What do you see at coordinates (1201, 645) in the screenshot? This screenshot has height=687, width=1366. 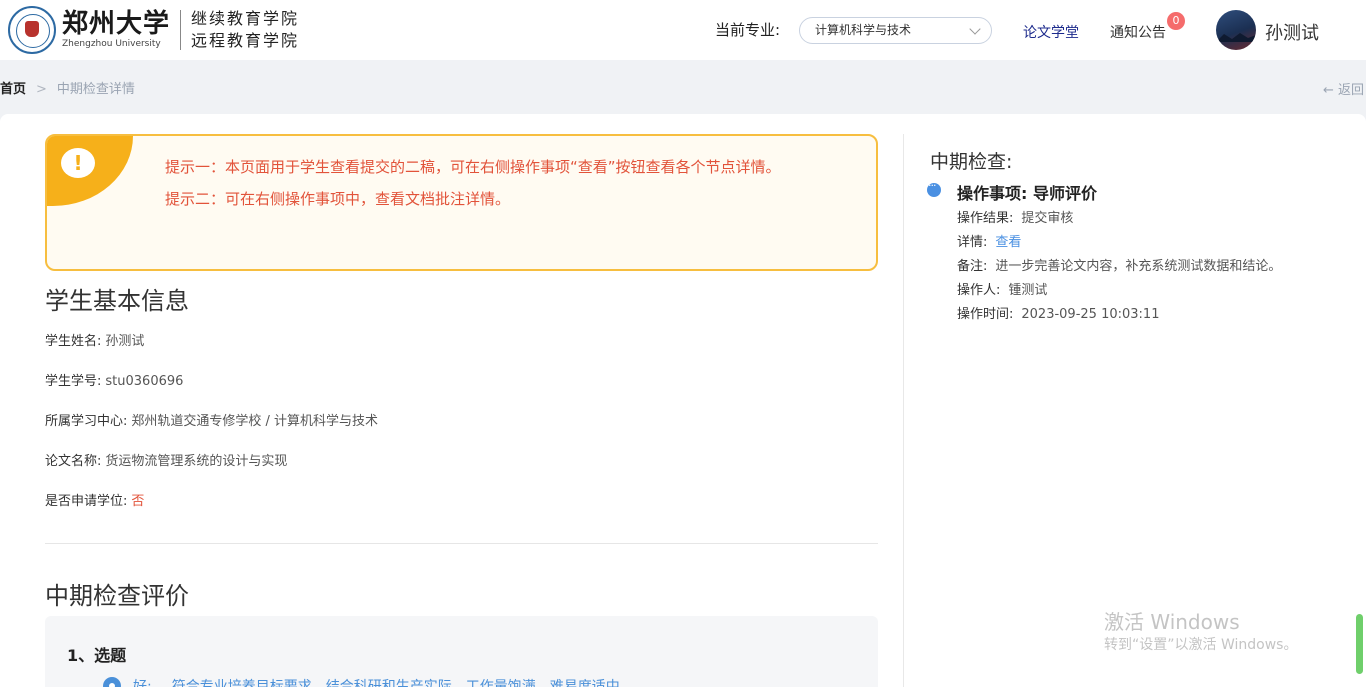 I see `windows-watermark-subtitle: 转到“设置”以激活 Windows。` at bounding box center [1201, 645].